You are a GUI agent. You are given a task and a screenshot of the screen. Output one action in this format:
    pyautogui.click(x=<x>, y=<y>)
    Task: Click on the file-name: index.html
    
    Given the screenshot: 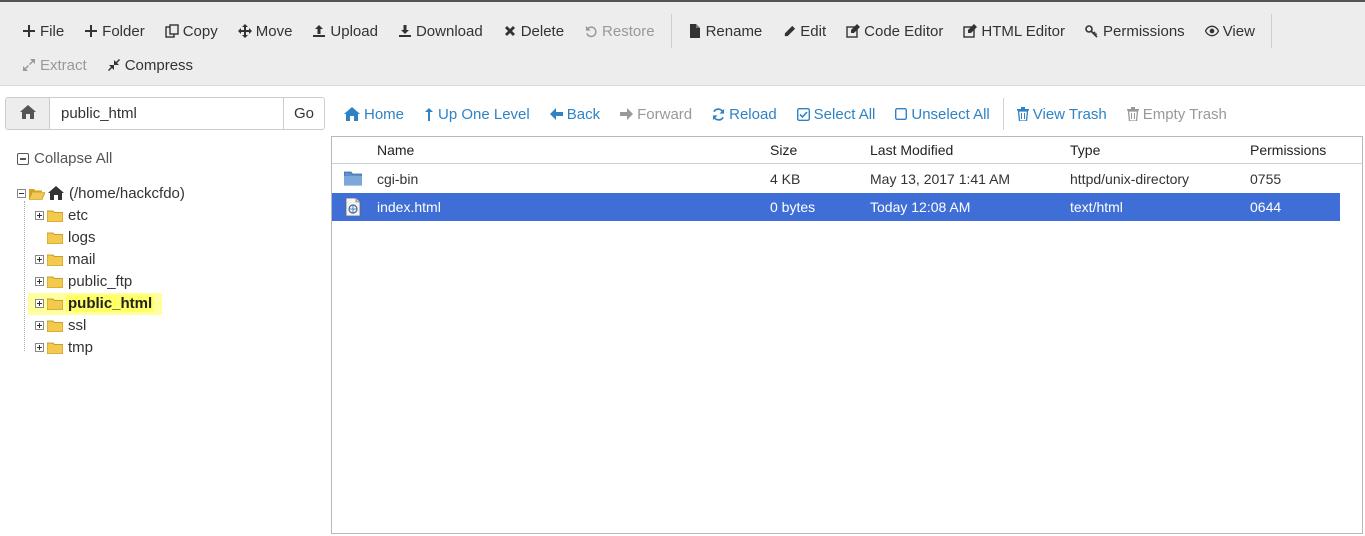 What is the action you would take?
    pyautogui.click(x=409, y=207)
    